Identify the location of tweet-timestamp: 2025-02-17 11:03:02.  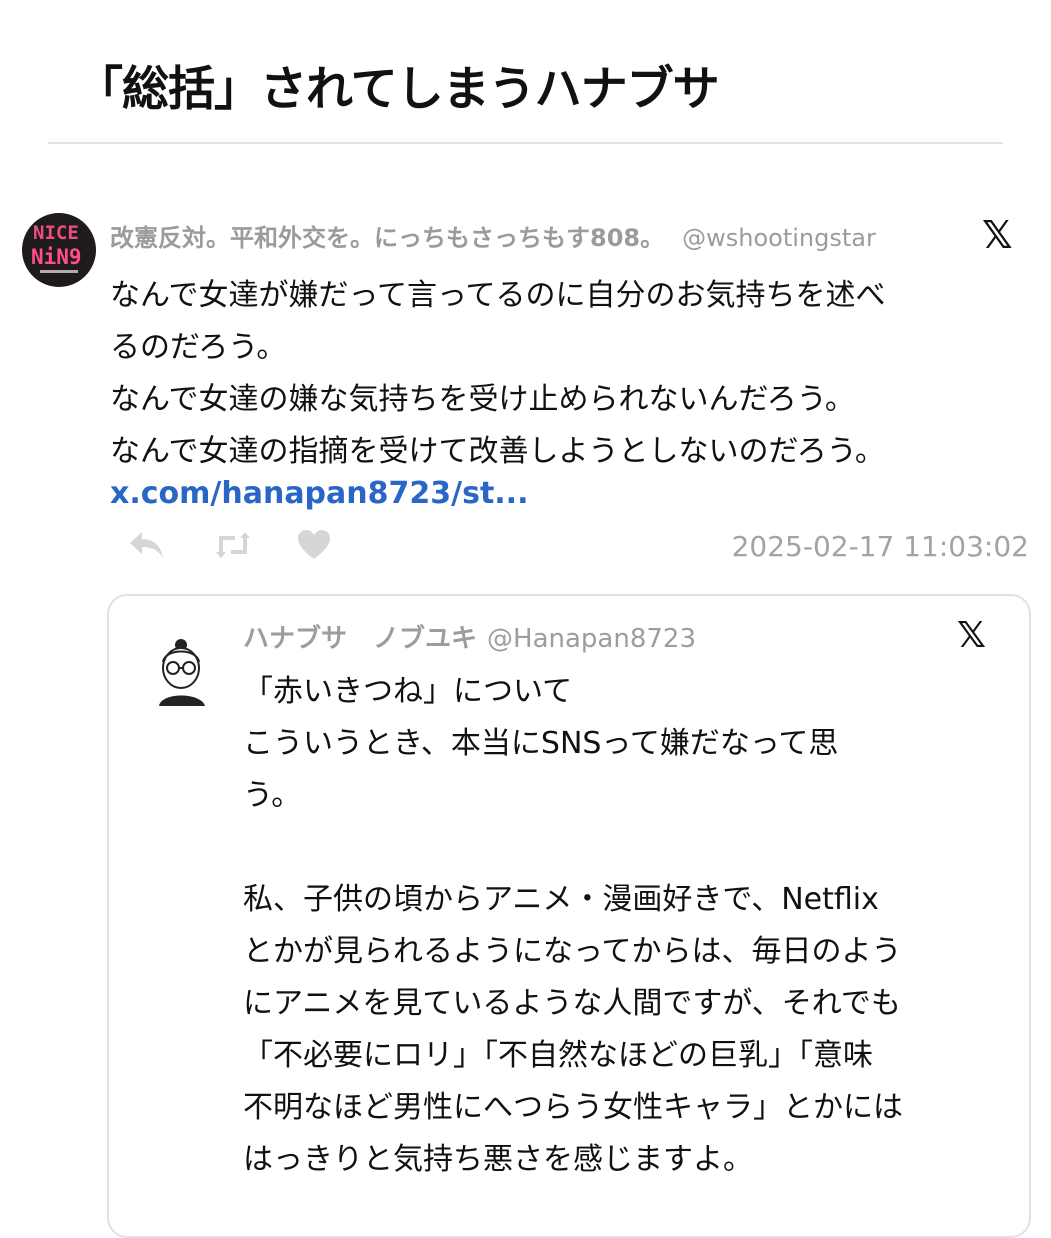
(880, 546).